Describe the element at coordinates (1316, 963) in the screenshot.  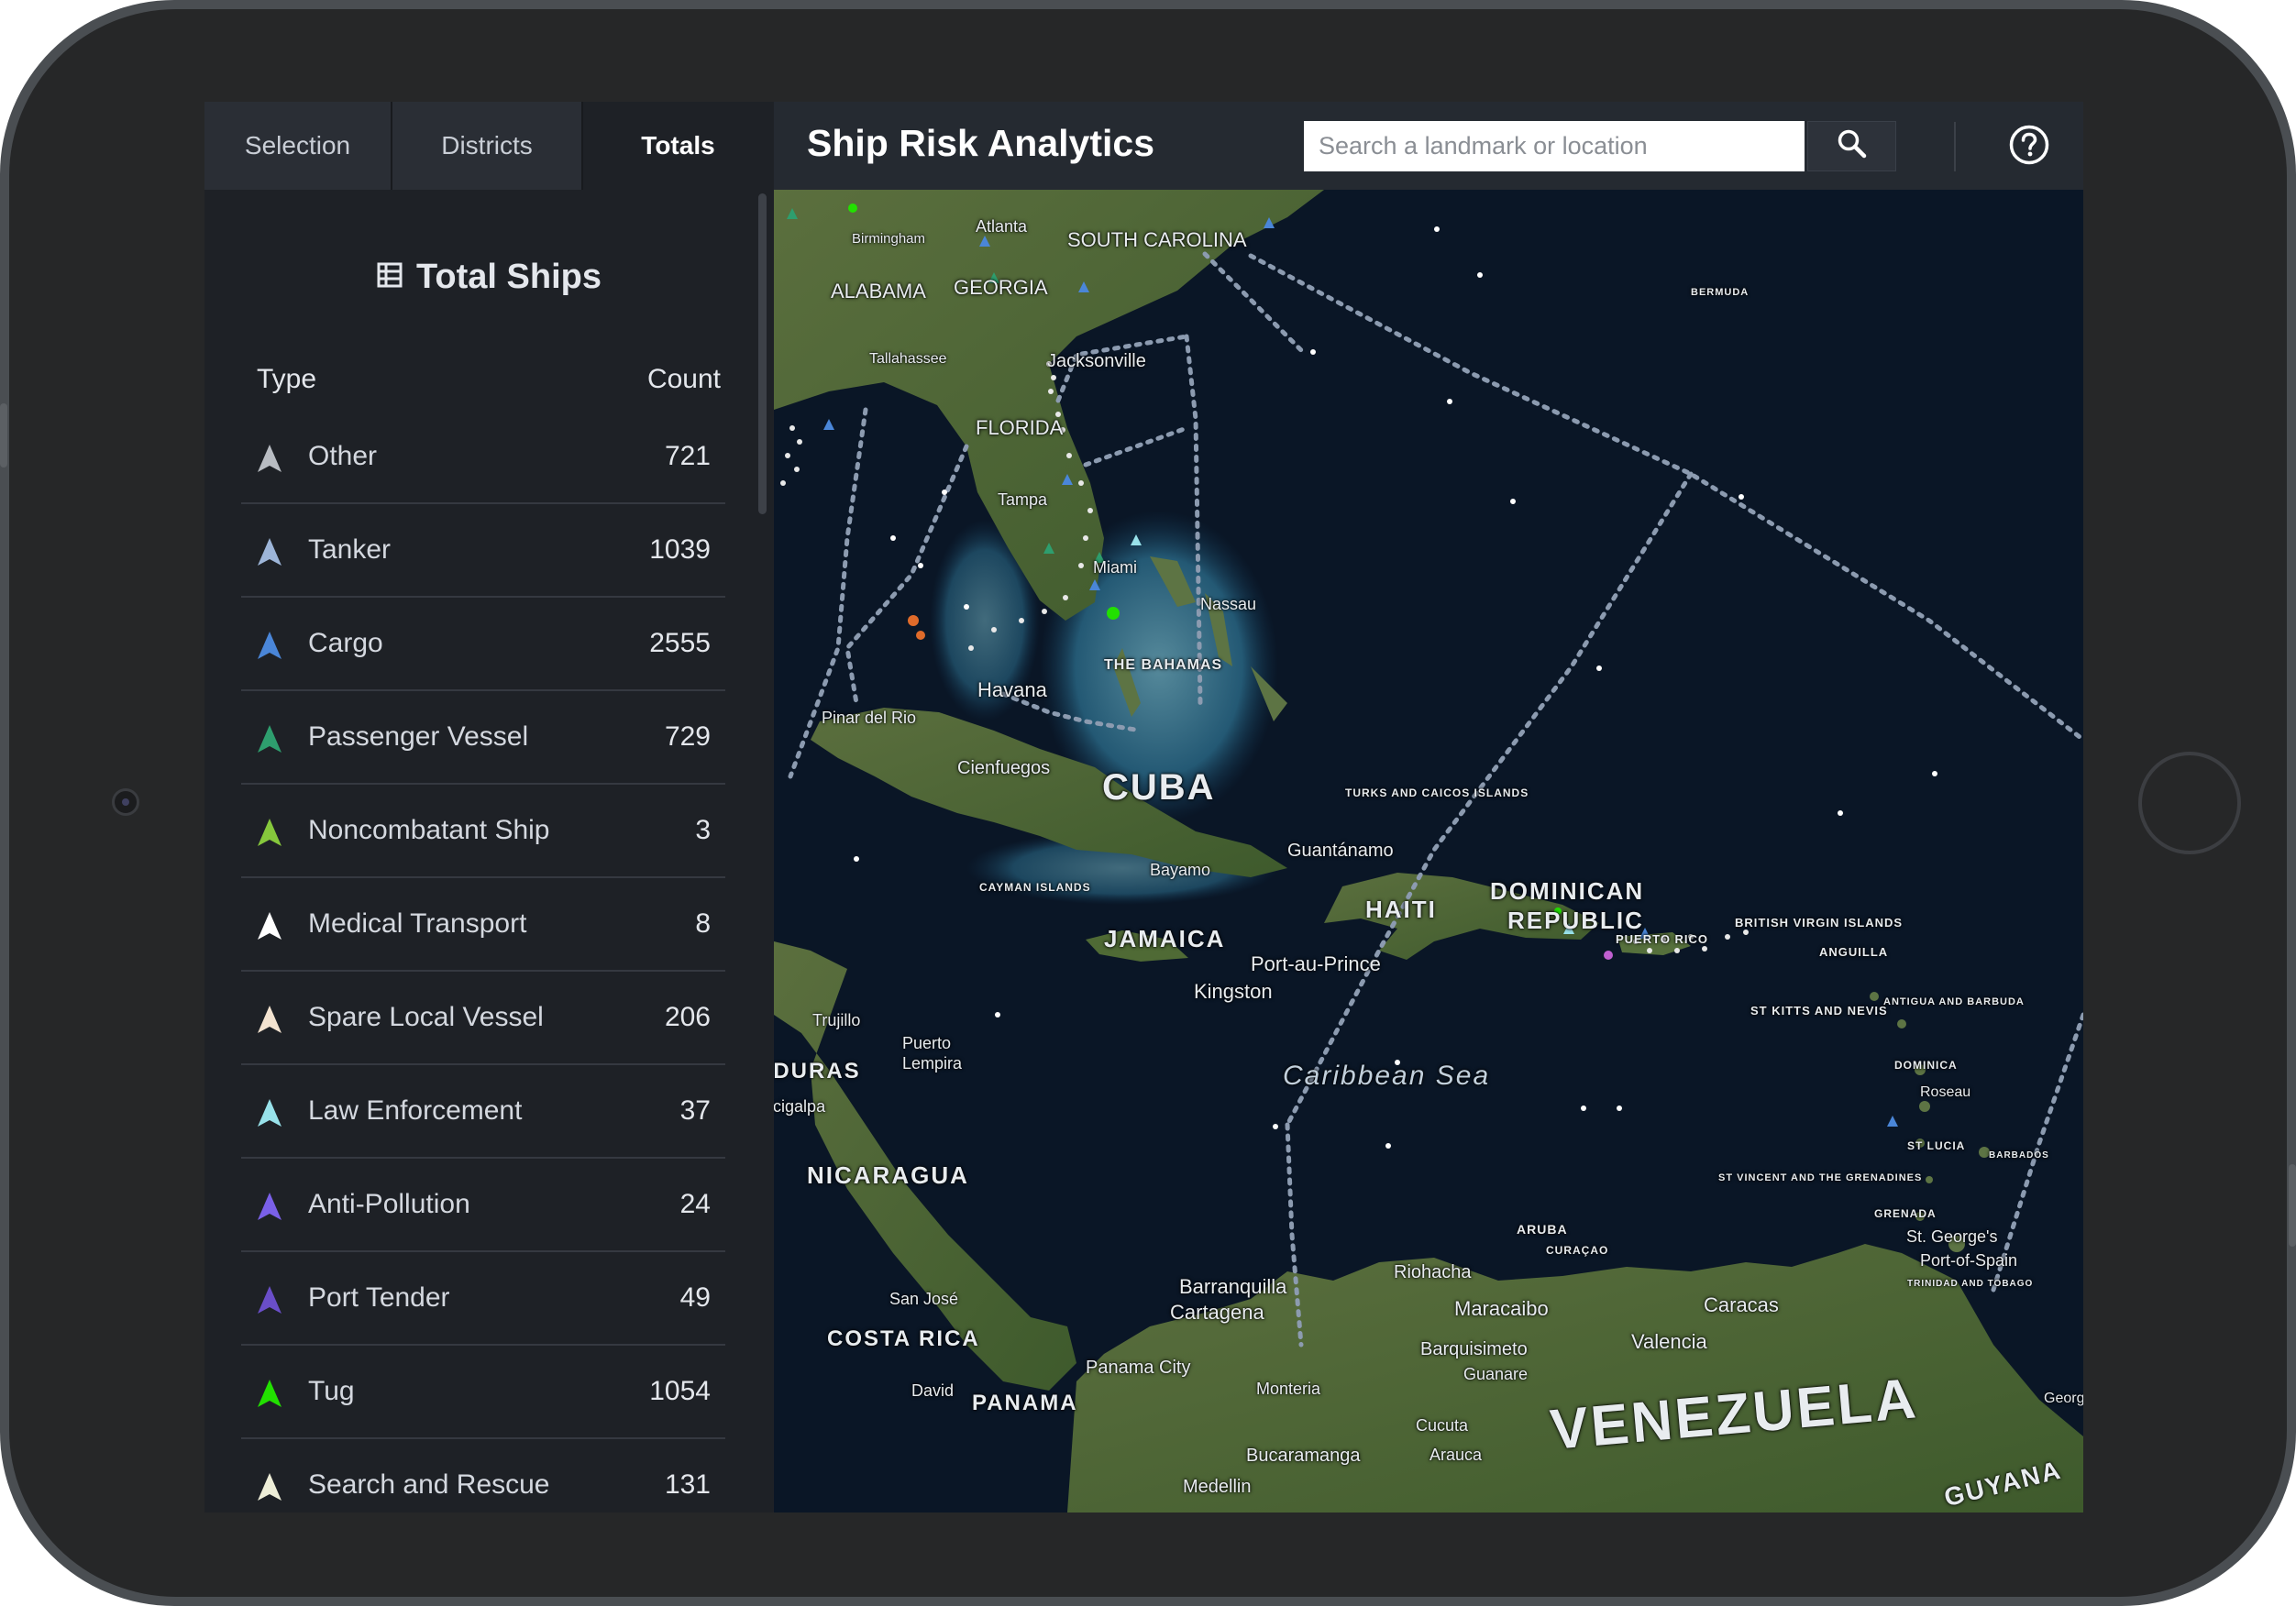
I see `map-label-portauprince: Port-au-Prince` at that location.